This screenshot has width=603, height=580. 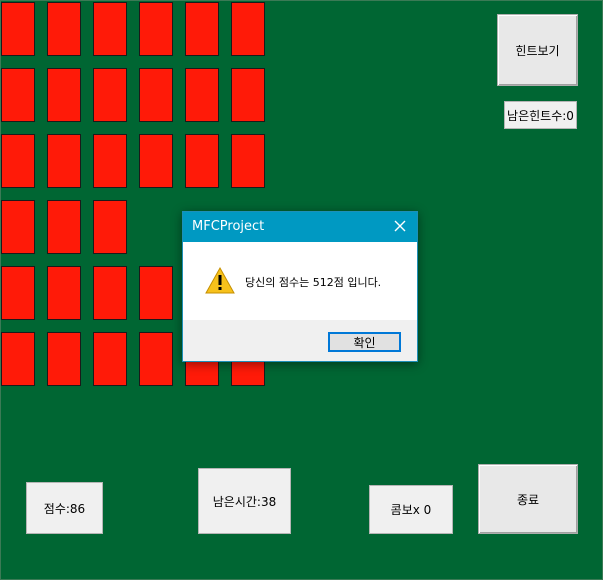 What do you see at coordinates (411, 509) in the screenshot?
I see `combo-label: 콤보x 0` at bounding box center [411, 509].